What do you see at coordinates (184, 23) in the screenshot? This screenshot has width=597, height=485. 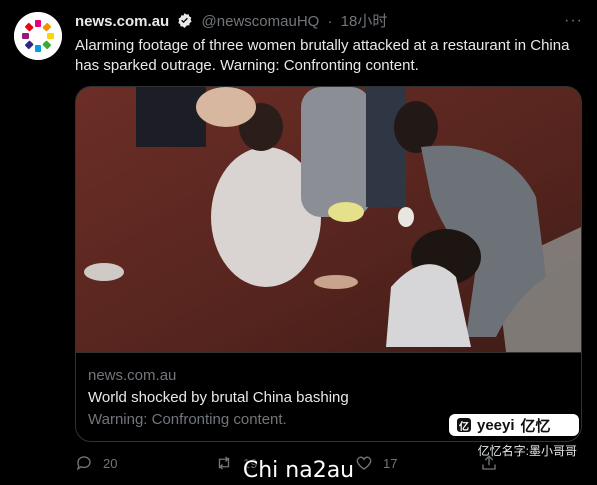 I see `verified-badge-icon` at bounding box center [184, 23].